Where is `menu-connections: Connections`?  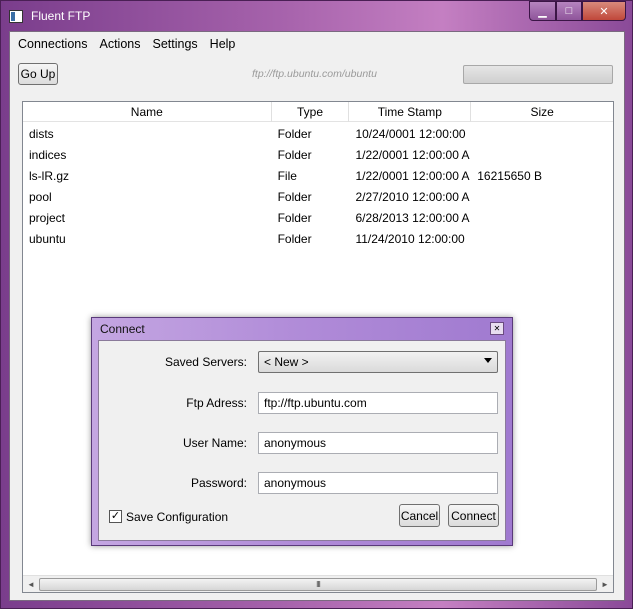 menu-connections: Connections is located at coordinates (53, 44).